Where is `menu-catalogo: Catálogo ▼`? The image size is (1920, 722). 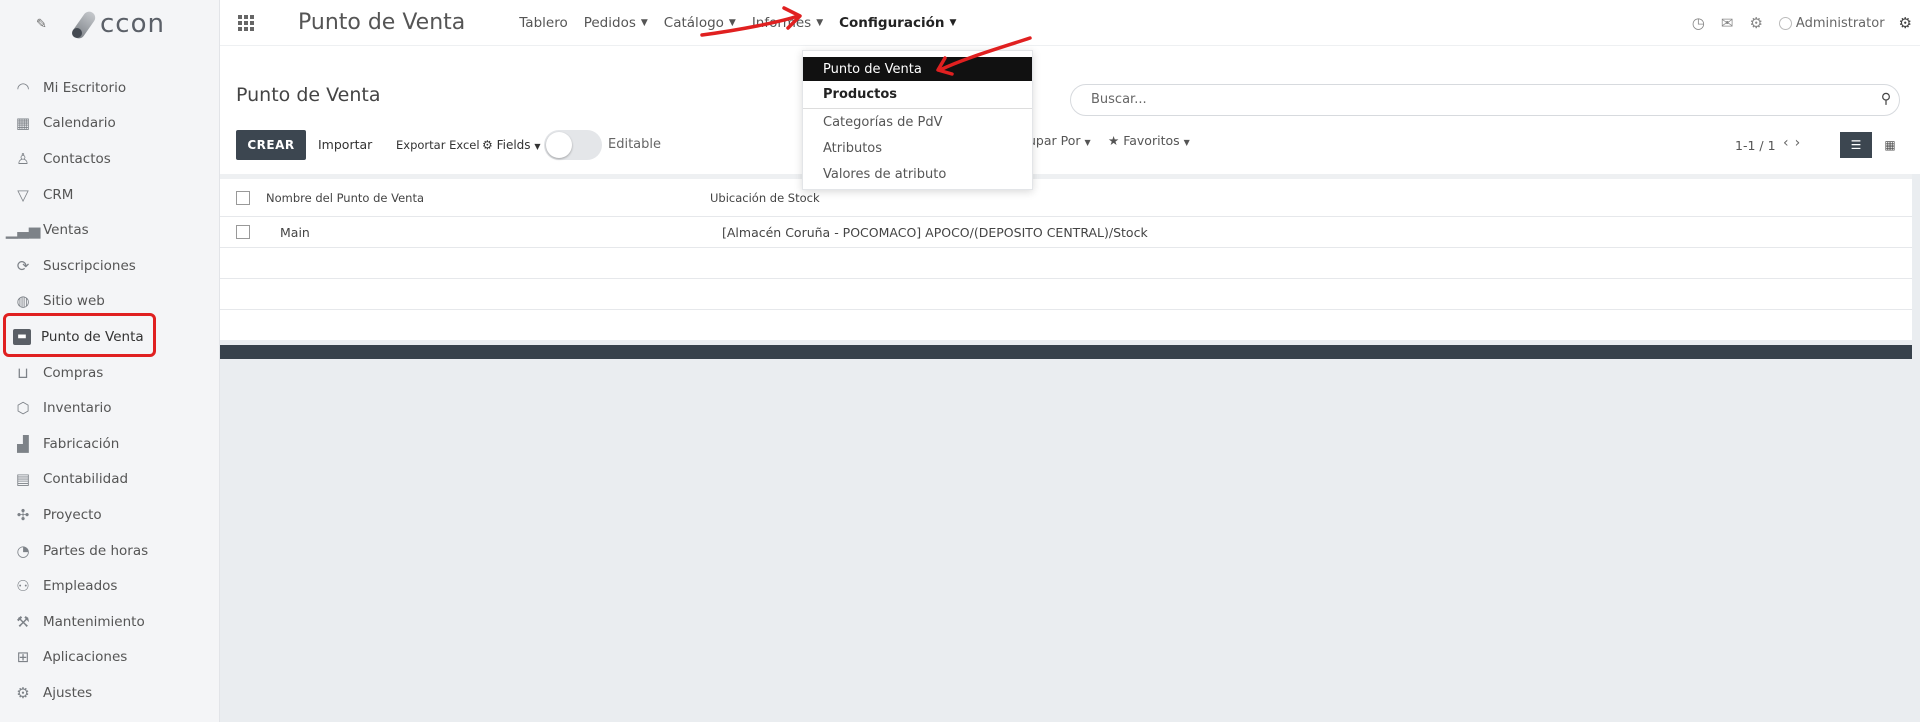 menu-catalogo: Catálogo ▼ is located at coordinates (700, 23).